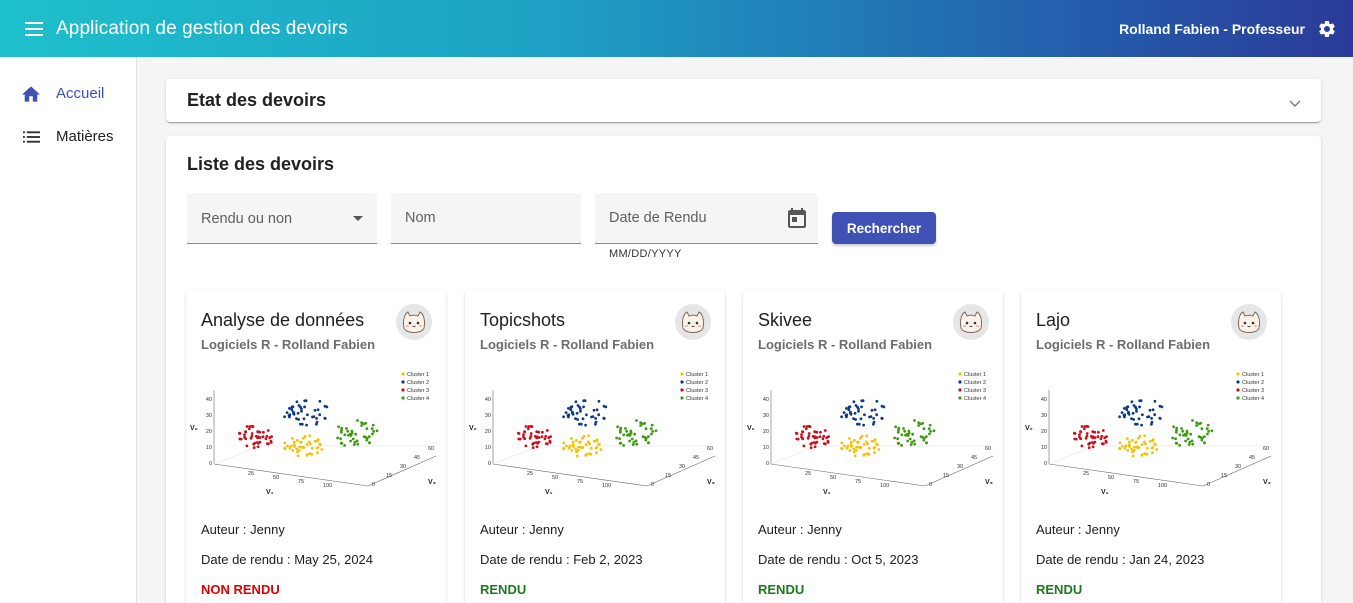  Describe the element at coordinates (240, 589) in the screenshot. I see `status-badge: NON RENDU` at that location.